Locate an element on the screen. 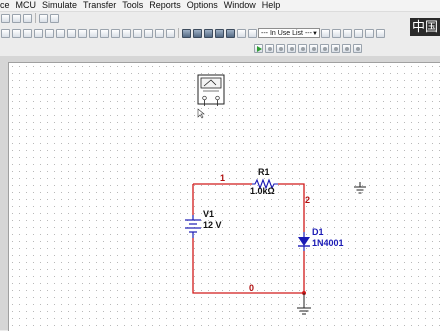 This screenshot has width=440, height=331. r1-value-label: 1.0kΩ is located at coordinates (262, 191).